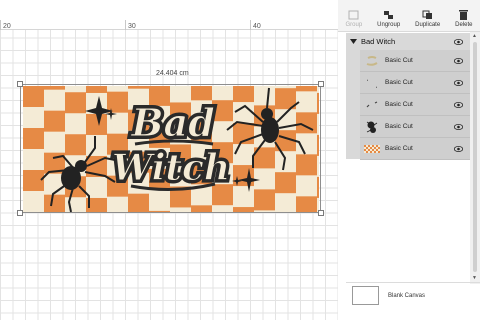  I want to click on group-icon, so click(353, 15).